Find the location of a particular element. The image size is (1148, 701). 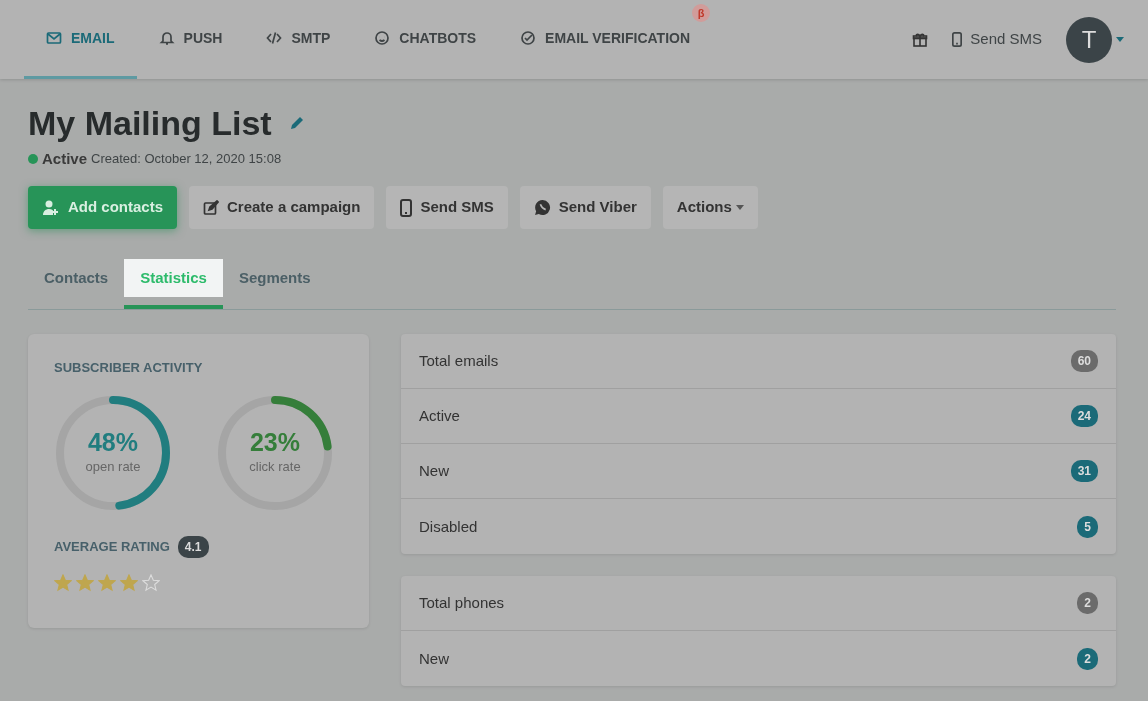

chat-icon is located at coordinates (382, 38).